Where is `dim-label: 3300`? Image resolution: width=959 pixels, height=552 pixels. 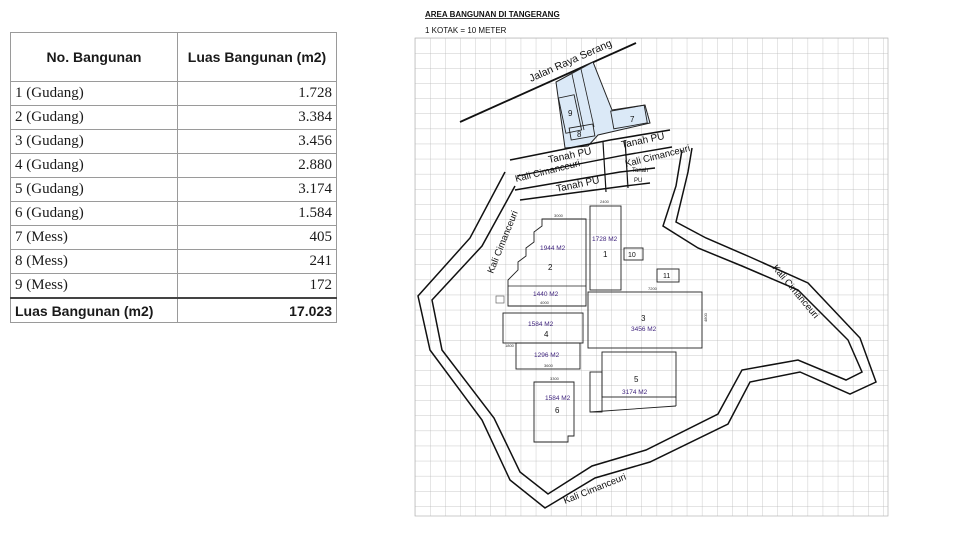 dim-label: 3300 is located at coordinates (555, 378).